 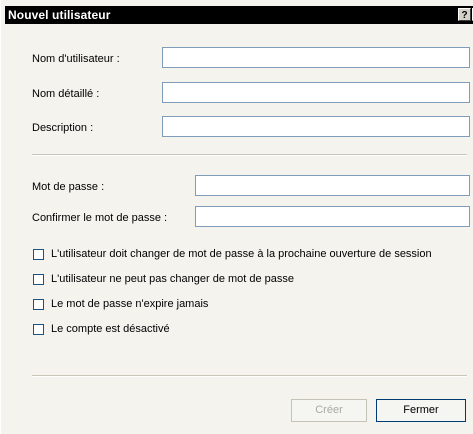 I want to click on window-title: Nouvel utilisateur, so click(x=59, y=15).